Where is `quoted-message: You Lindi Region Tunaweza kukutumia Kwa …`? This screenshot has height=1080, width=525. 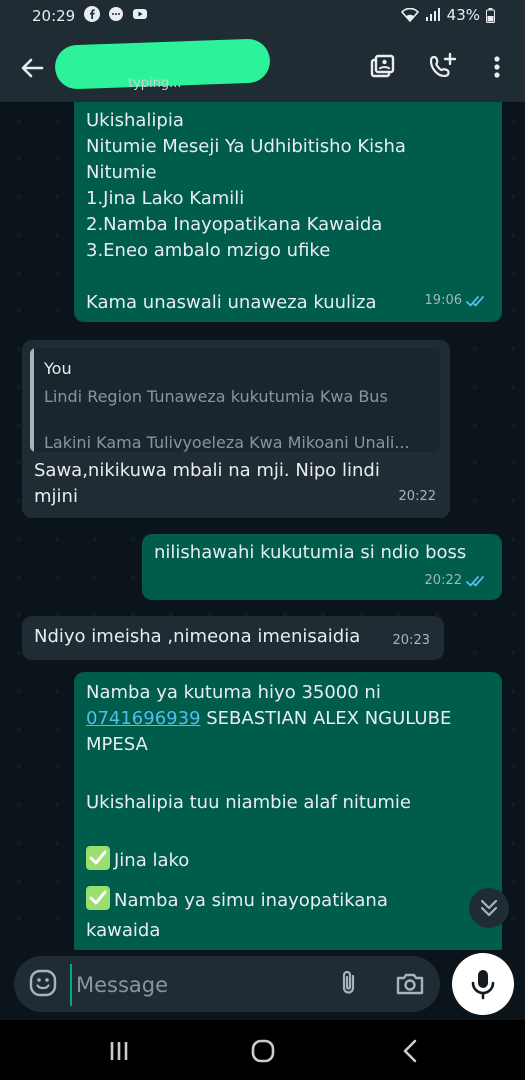
quoted-message: You Lindi Region Tunaweza kukutumia Kwa … is located at coordinates (235, 400).